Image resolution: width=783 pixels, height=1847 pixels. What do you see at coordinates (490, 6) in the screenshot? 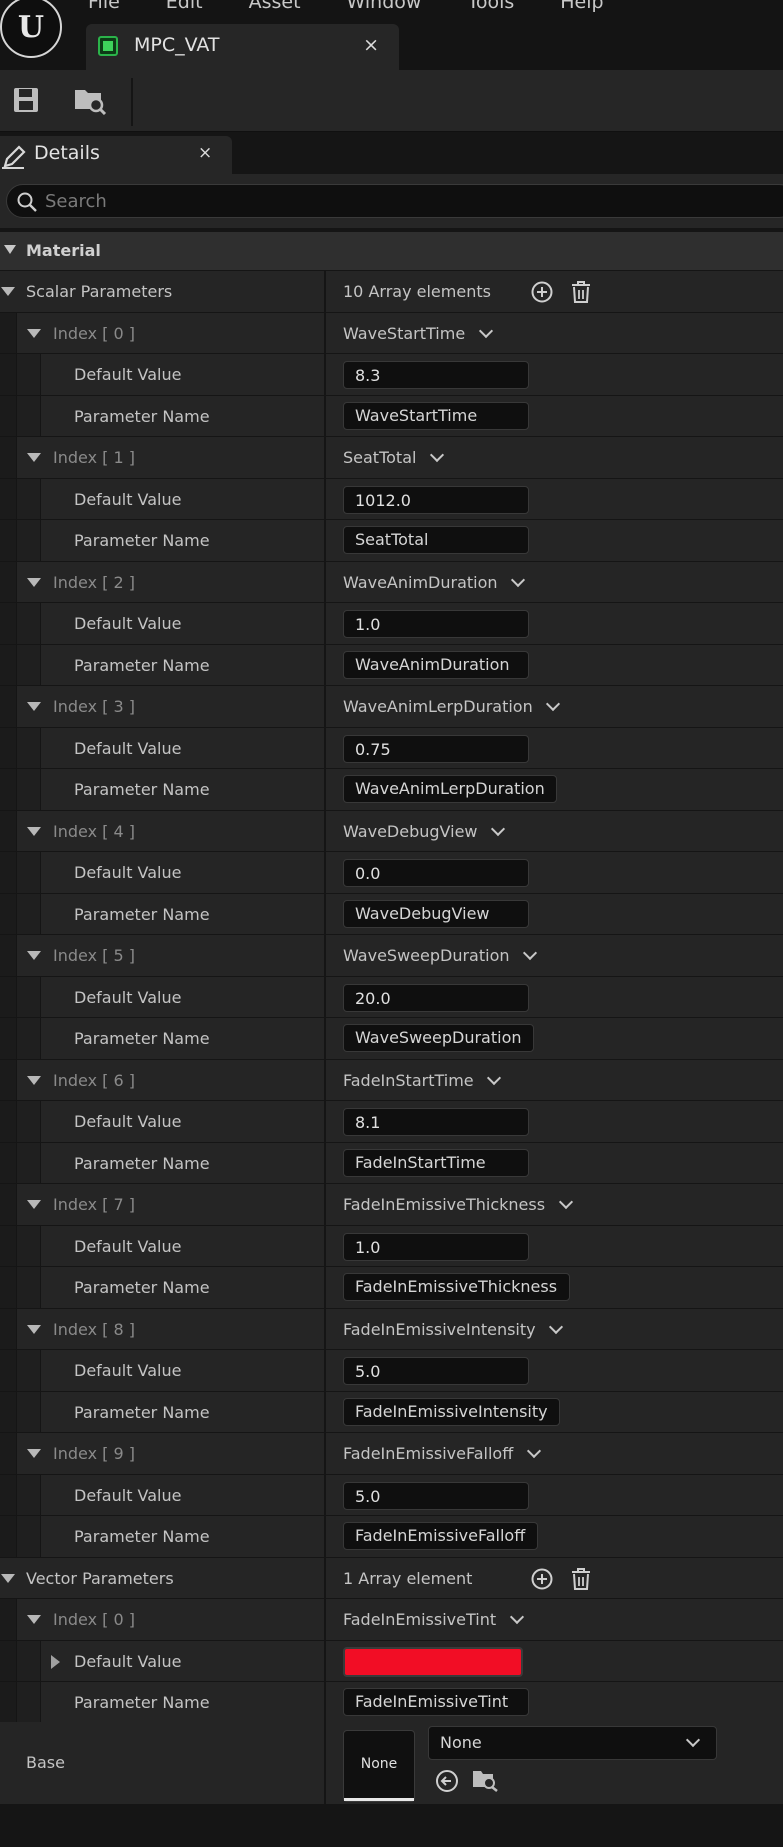
I see `menu-tools: Tools` at bounding box center [490, 6].